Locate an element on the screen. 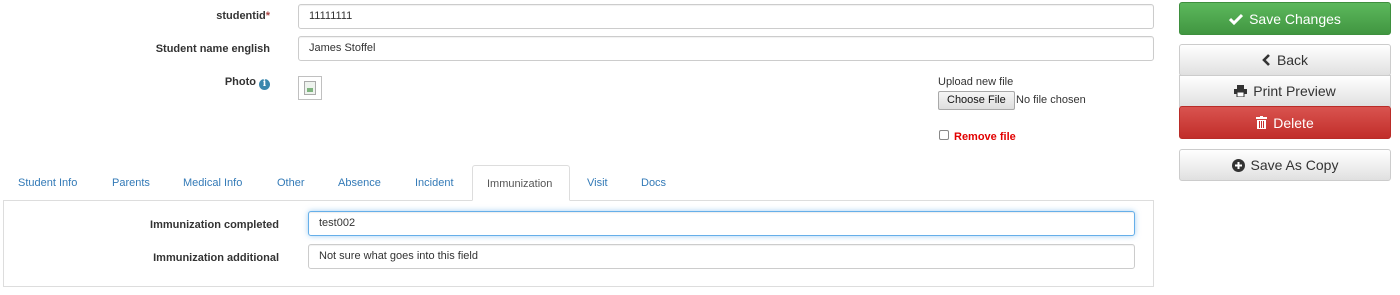  tab-docs: Docs is located at coordinates (653, 183).